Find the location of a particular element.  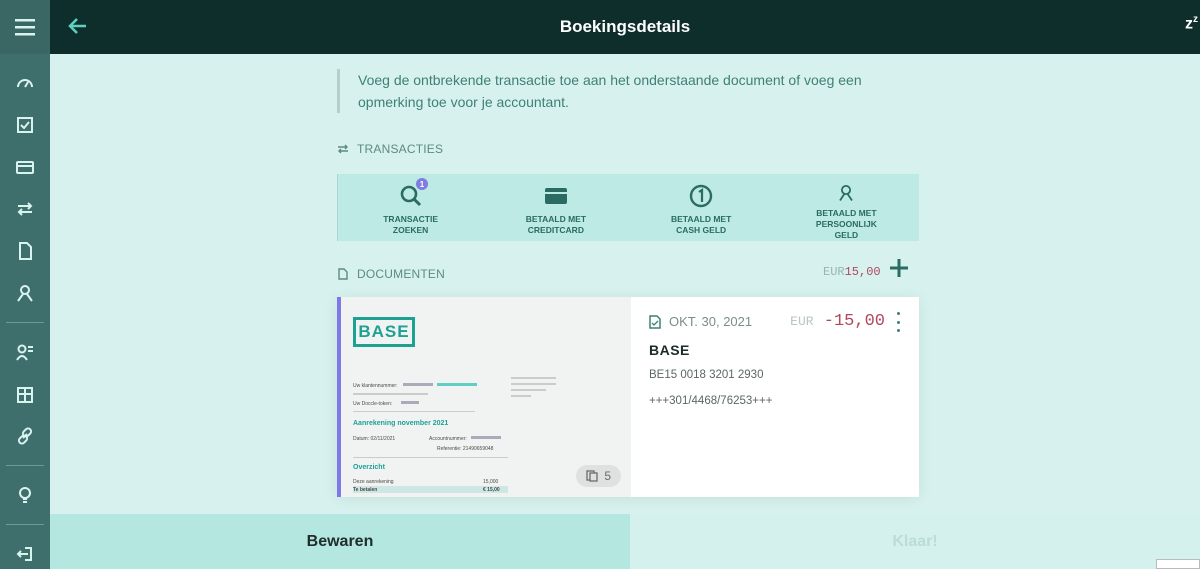

option-label: BETAALD MET PERSOONLIJK GELD is located at coordinates (846, 224).